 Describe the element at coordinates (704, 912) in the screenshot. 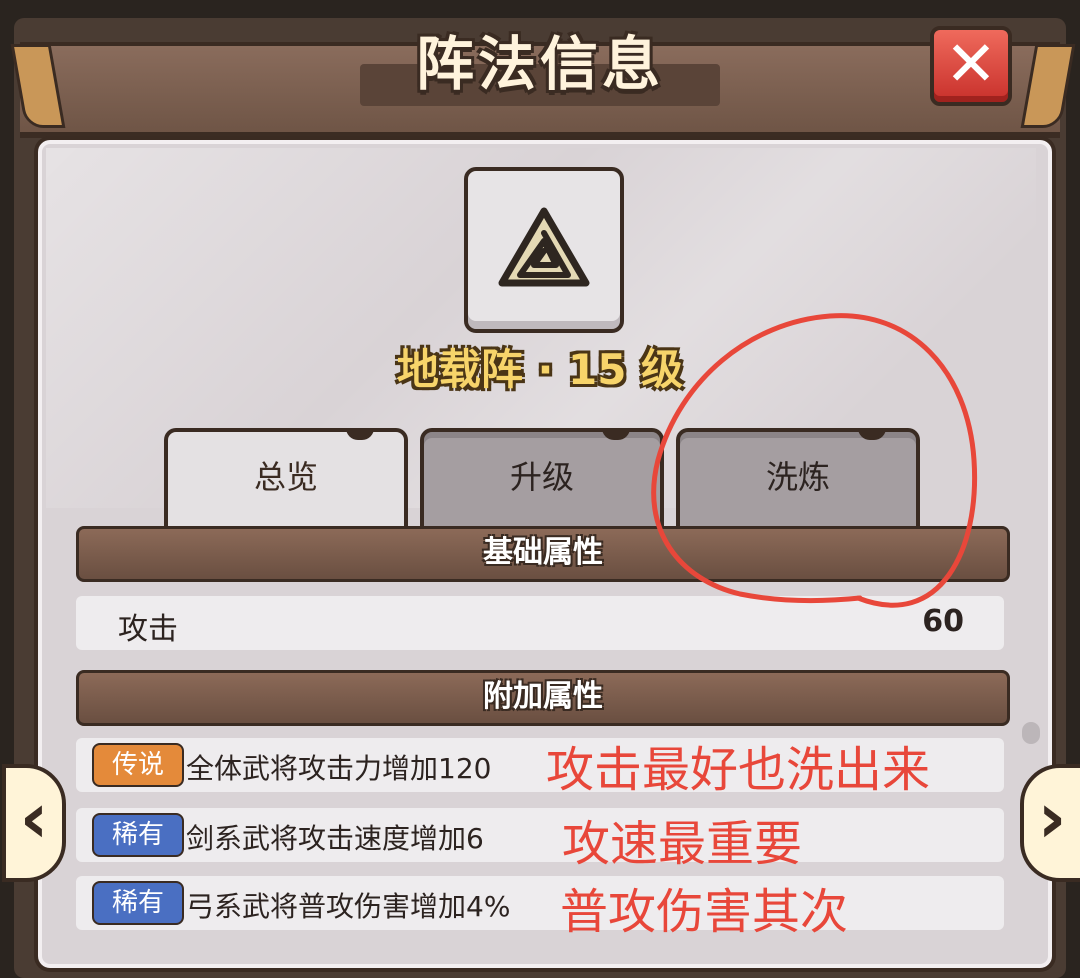

I see `annotation-note-3: 普攻伤害其次` at that location.